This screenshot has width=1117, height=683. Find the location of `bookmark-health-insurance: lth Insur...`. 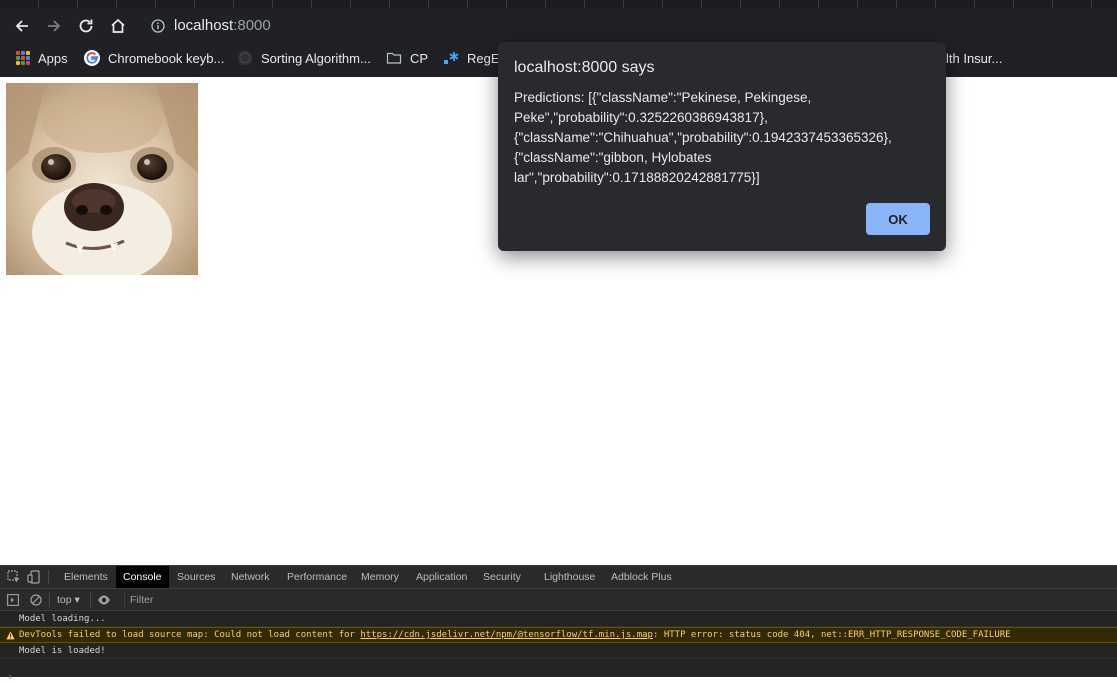

bookmark-health-insurance: lth Insur... is located at coordinates (974, 58).